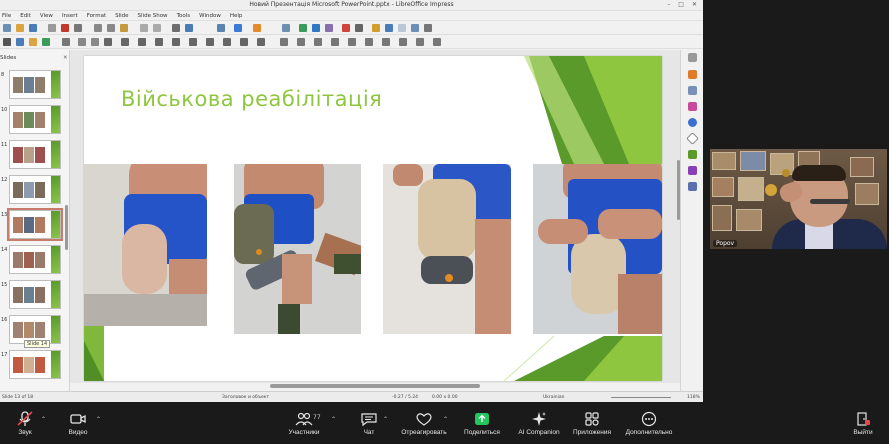 This screenshot has height=444, width=889. I want to click on glue-points-icon, so click(420, 42).